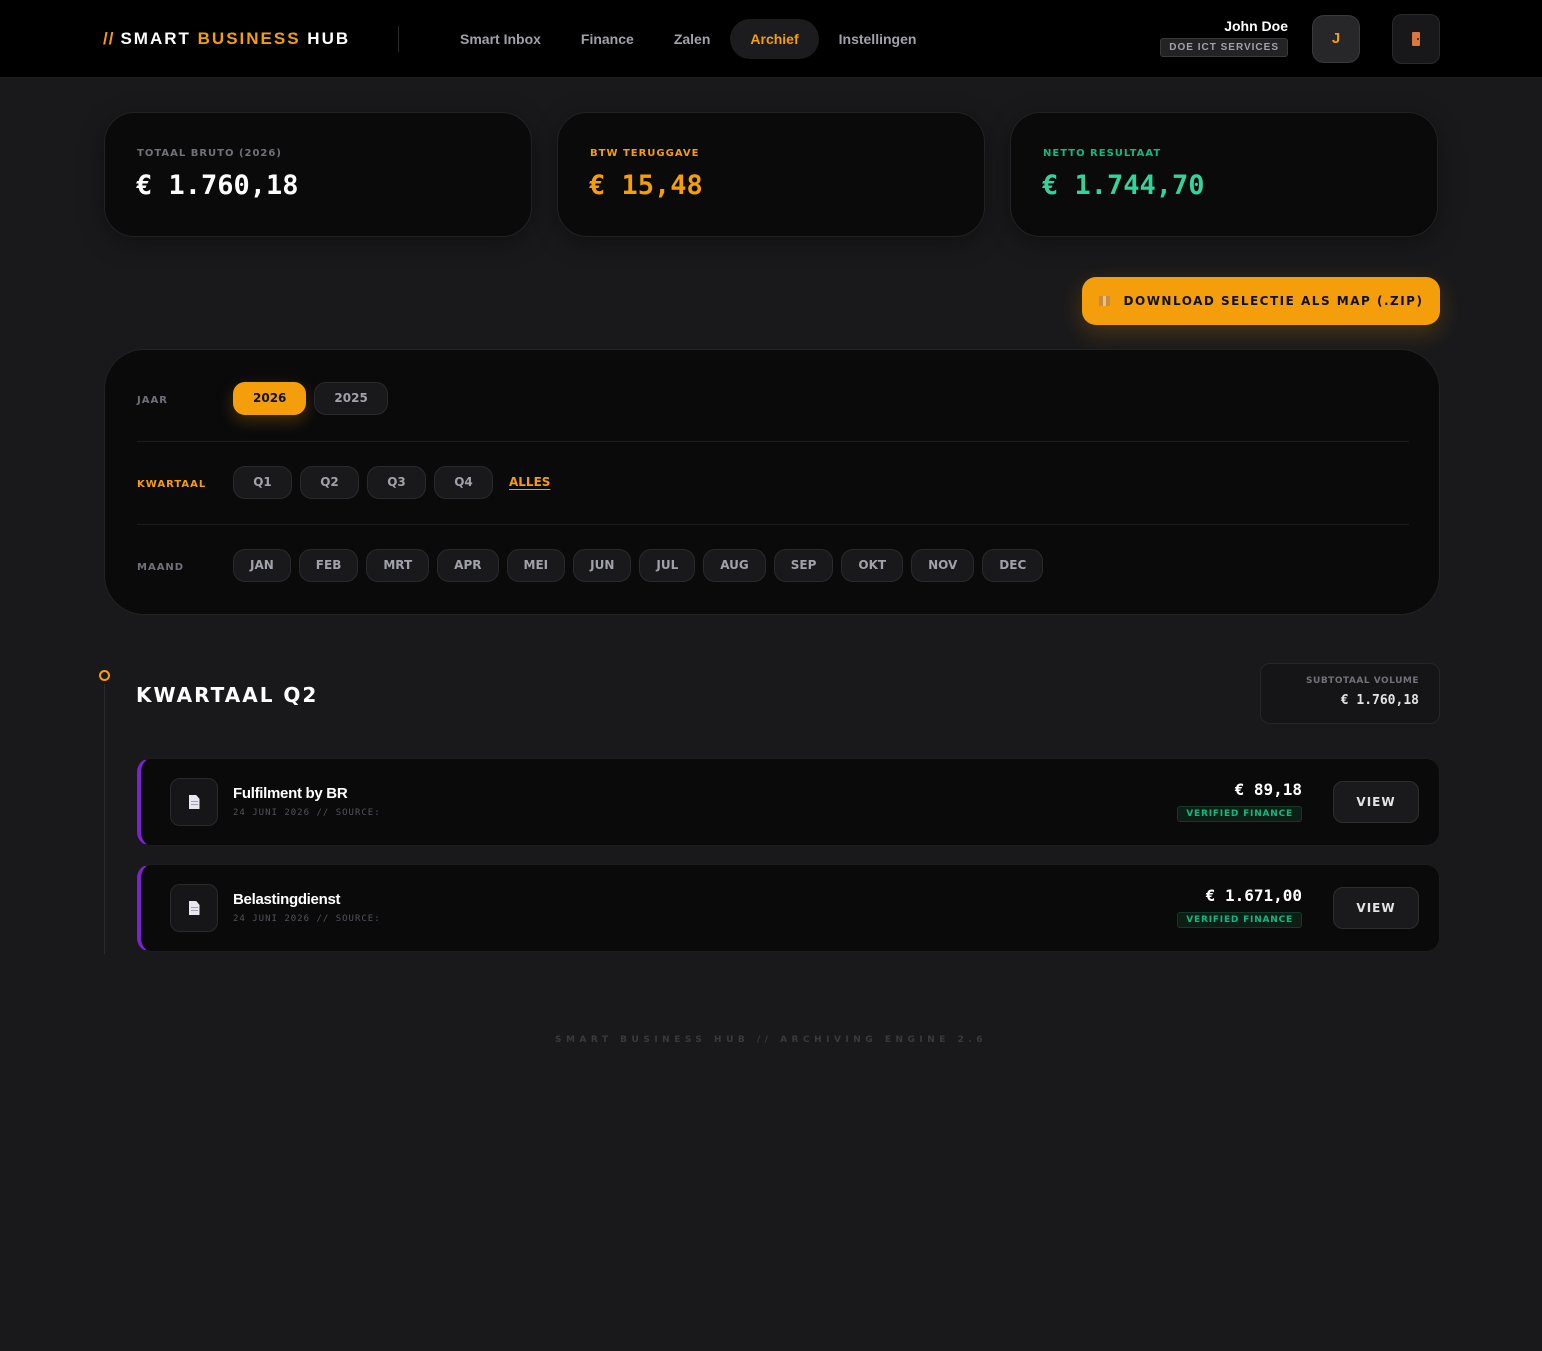 The image size is (1542, 1351). I want to click on chip-month-sep: SEP, so click(803, 565).